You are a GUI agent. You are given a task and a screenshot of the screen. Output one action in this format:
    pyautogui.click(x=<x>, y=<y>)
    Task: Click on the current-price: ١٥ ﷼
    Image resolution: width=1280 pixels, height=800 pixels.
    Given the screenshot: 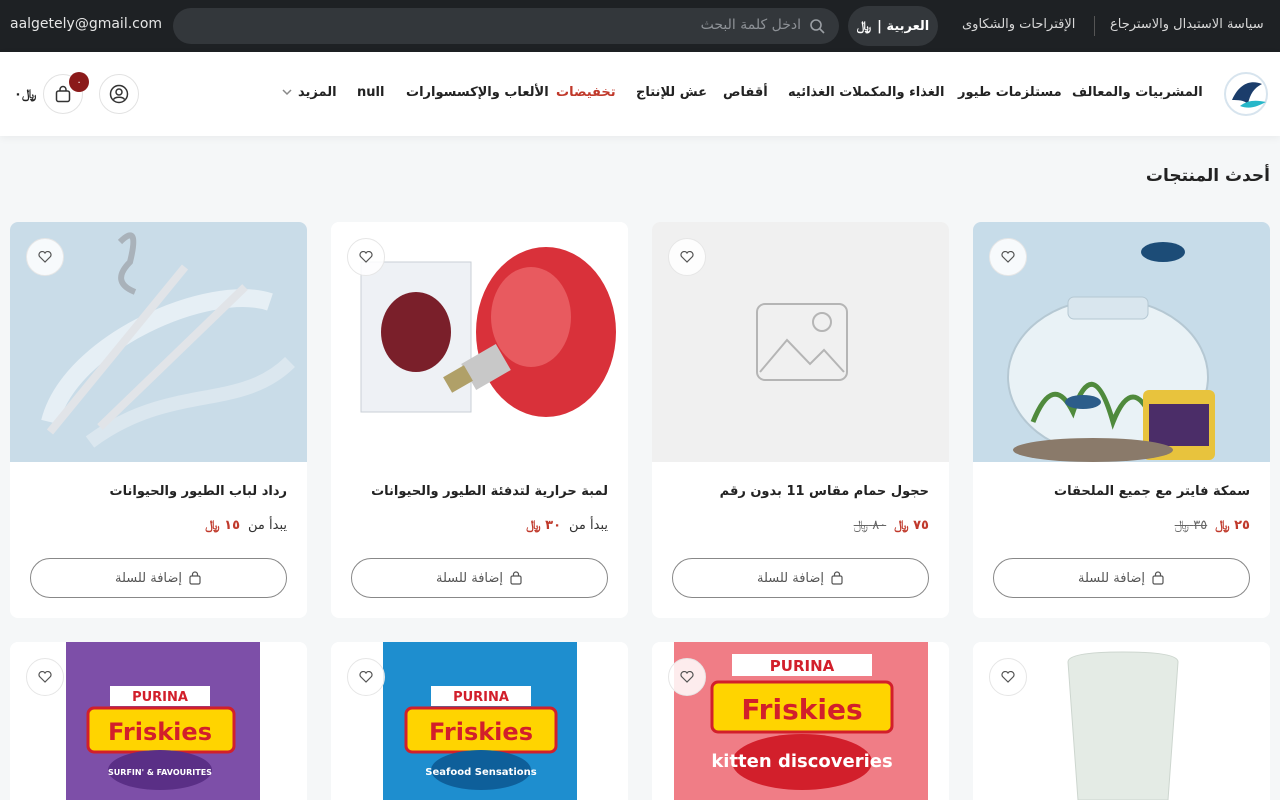 What is the action you would take?
    pyautogui.click(x=223, y=525)
    